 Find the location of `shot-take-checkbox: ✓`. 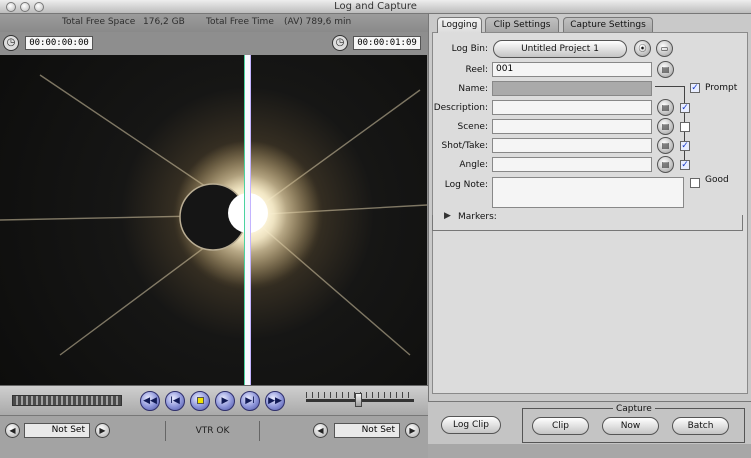

shot-take-checkbox: ✓ is located at coordinates (685, 146).